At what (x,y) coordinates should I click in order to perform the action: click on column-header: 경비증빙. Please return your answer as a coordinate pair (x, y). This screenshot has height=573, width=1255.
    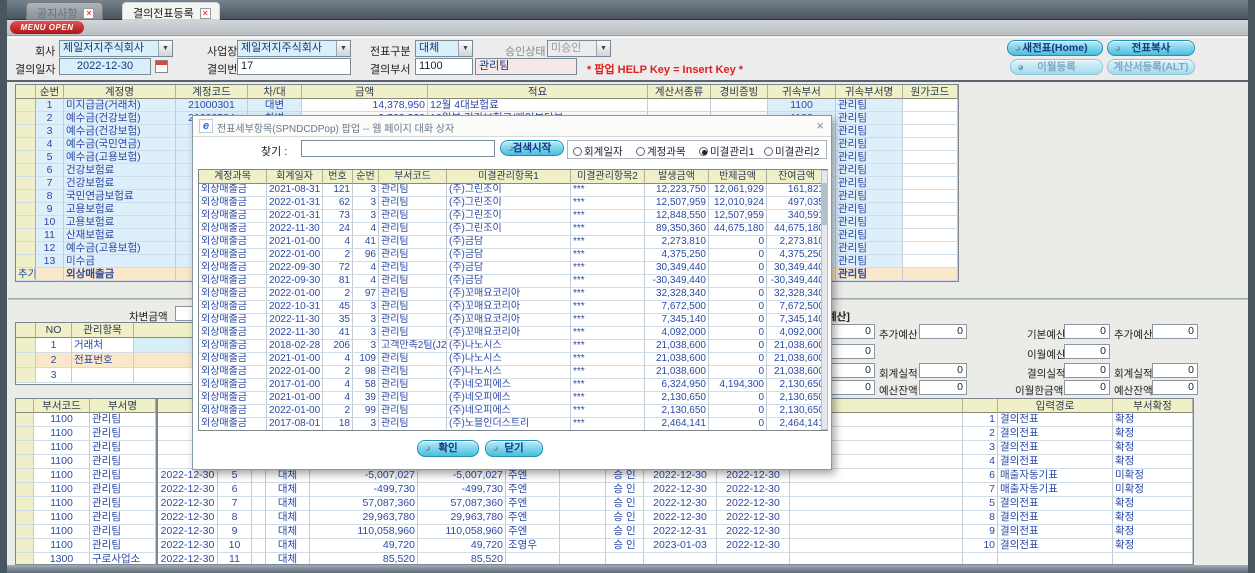
    Looking at the image, I should click on (739, 92).